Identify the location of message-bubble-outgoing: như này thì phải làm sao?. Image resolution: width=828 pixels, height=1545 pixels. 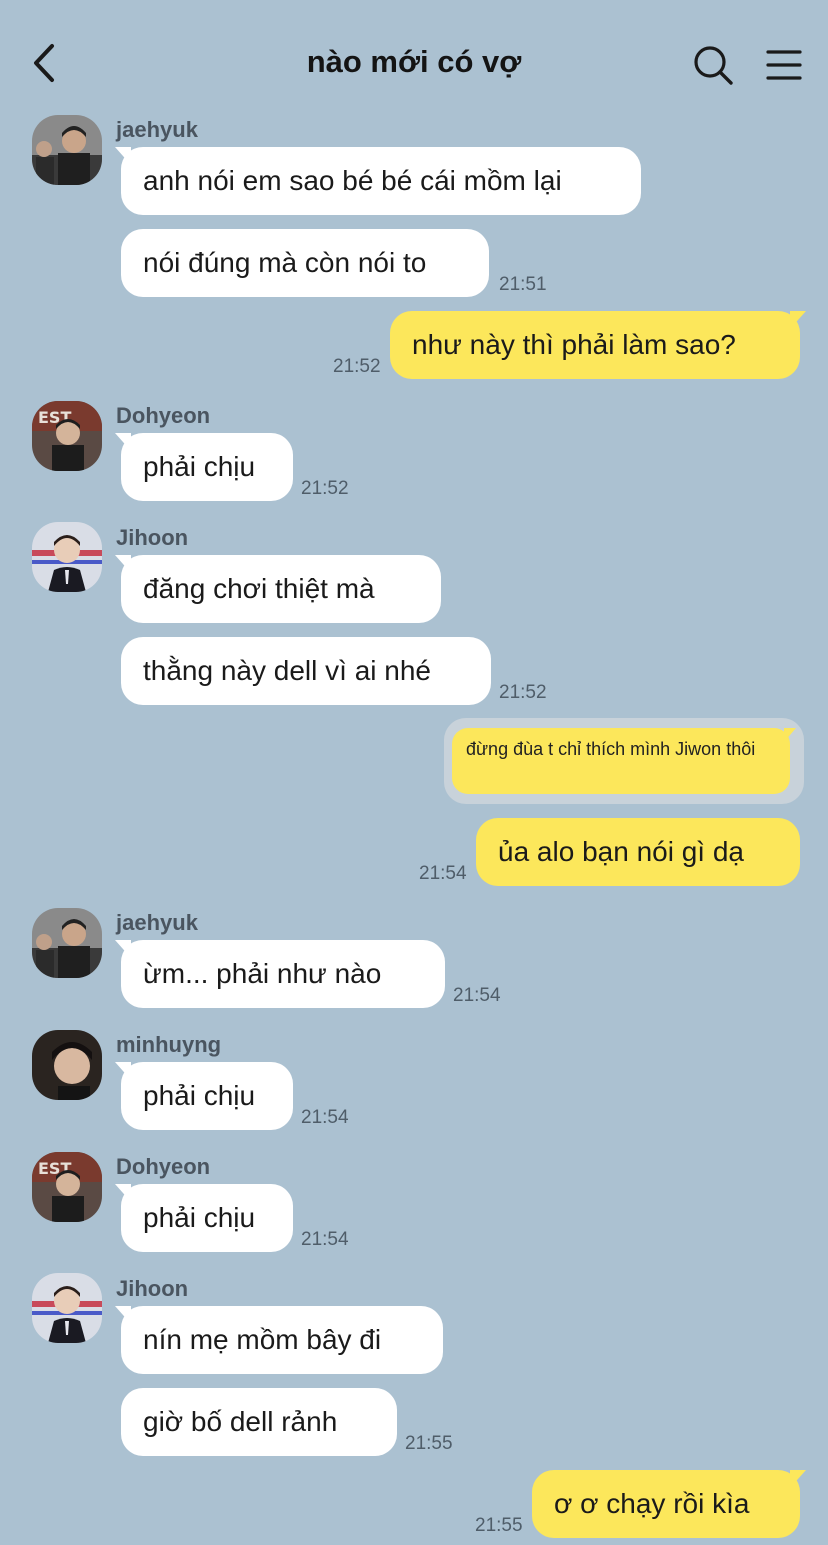
(598, 345).